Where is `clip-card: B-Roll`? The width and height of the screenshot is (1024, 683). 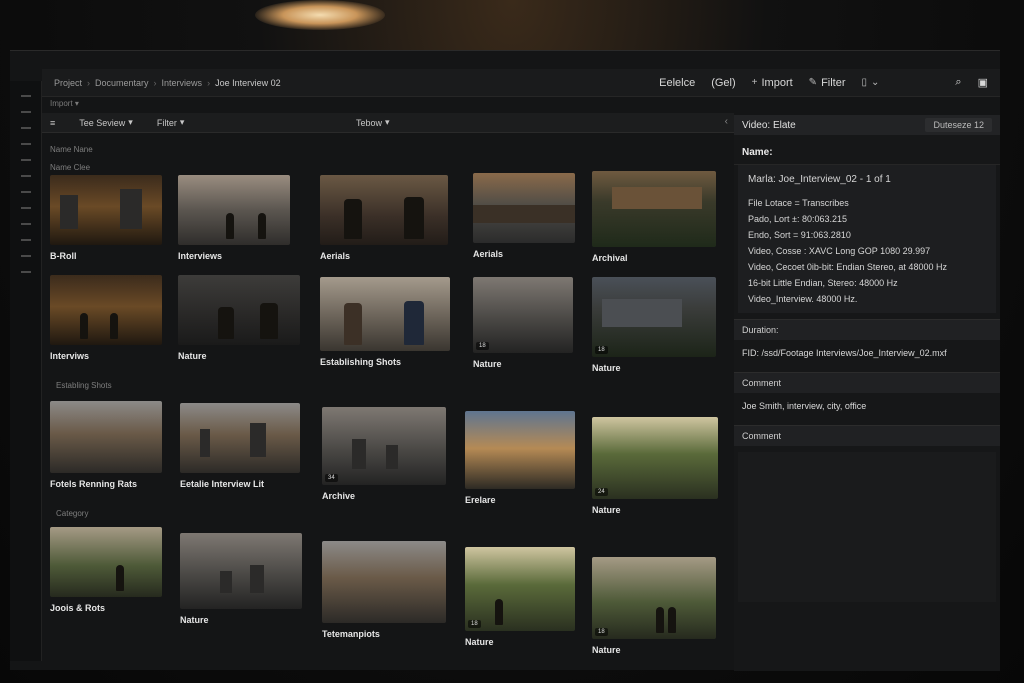 clip-card: B-Roll is located at coordinates (110, 218).